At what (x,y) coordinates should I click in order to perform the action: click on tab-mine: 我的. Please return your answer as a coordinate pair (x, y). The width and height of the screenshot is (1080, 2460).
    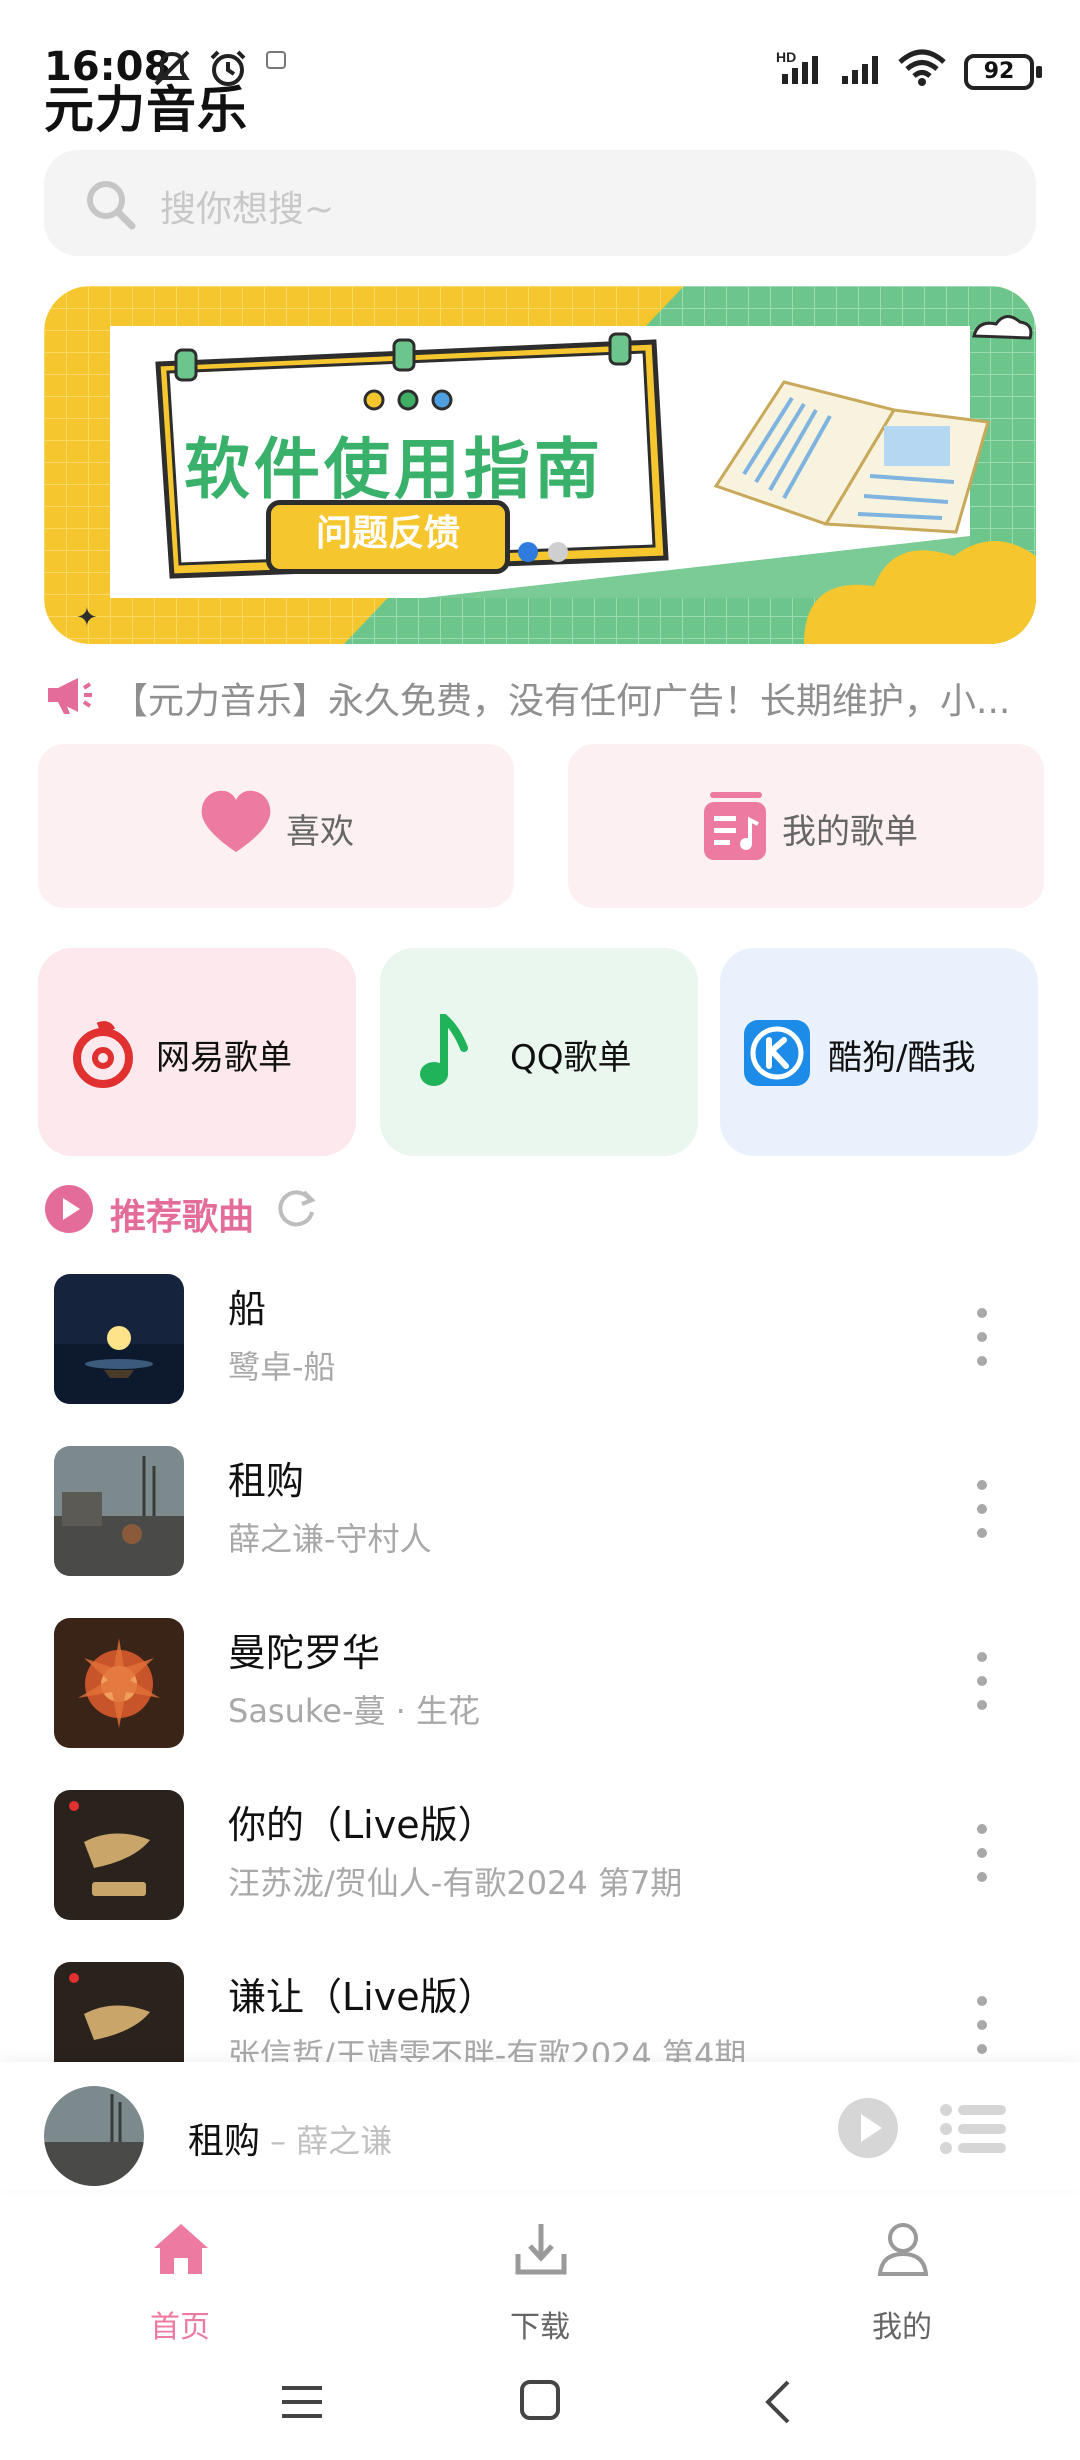
    Looking at the image, I should click on (902, 2277).